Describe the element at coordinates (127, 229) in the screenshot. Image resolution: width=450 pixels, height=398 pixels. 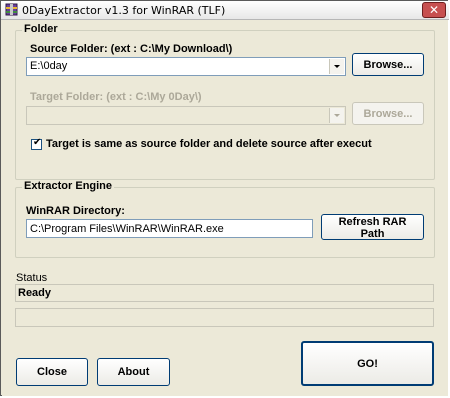
I see `winrar-directory-value: C:\Program Files\WinRAR\WinRAR.exe` at that location.